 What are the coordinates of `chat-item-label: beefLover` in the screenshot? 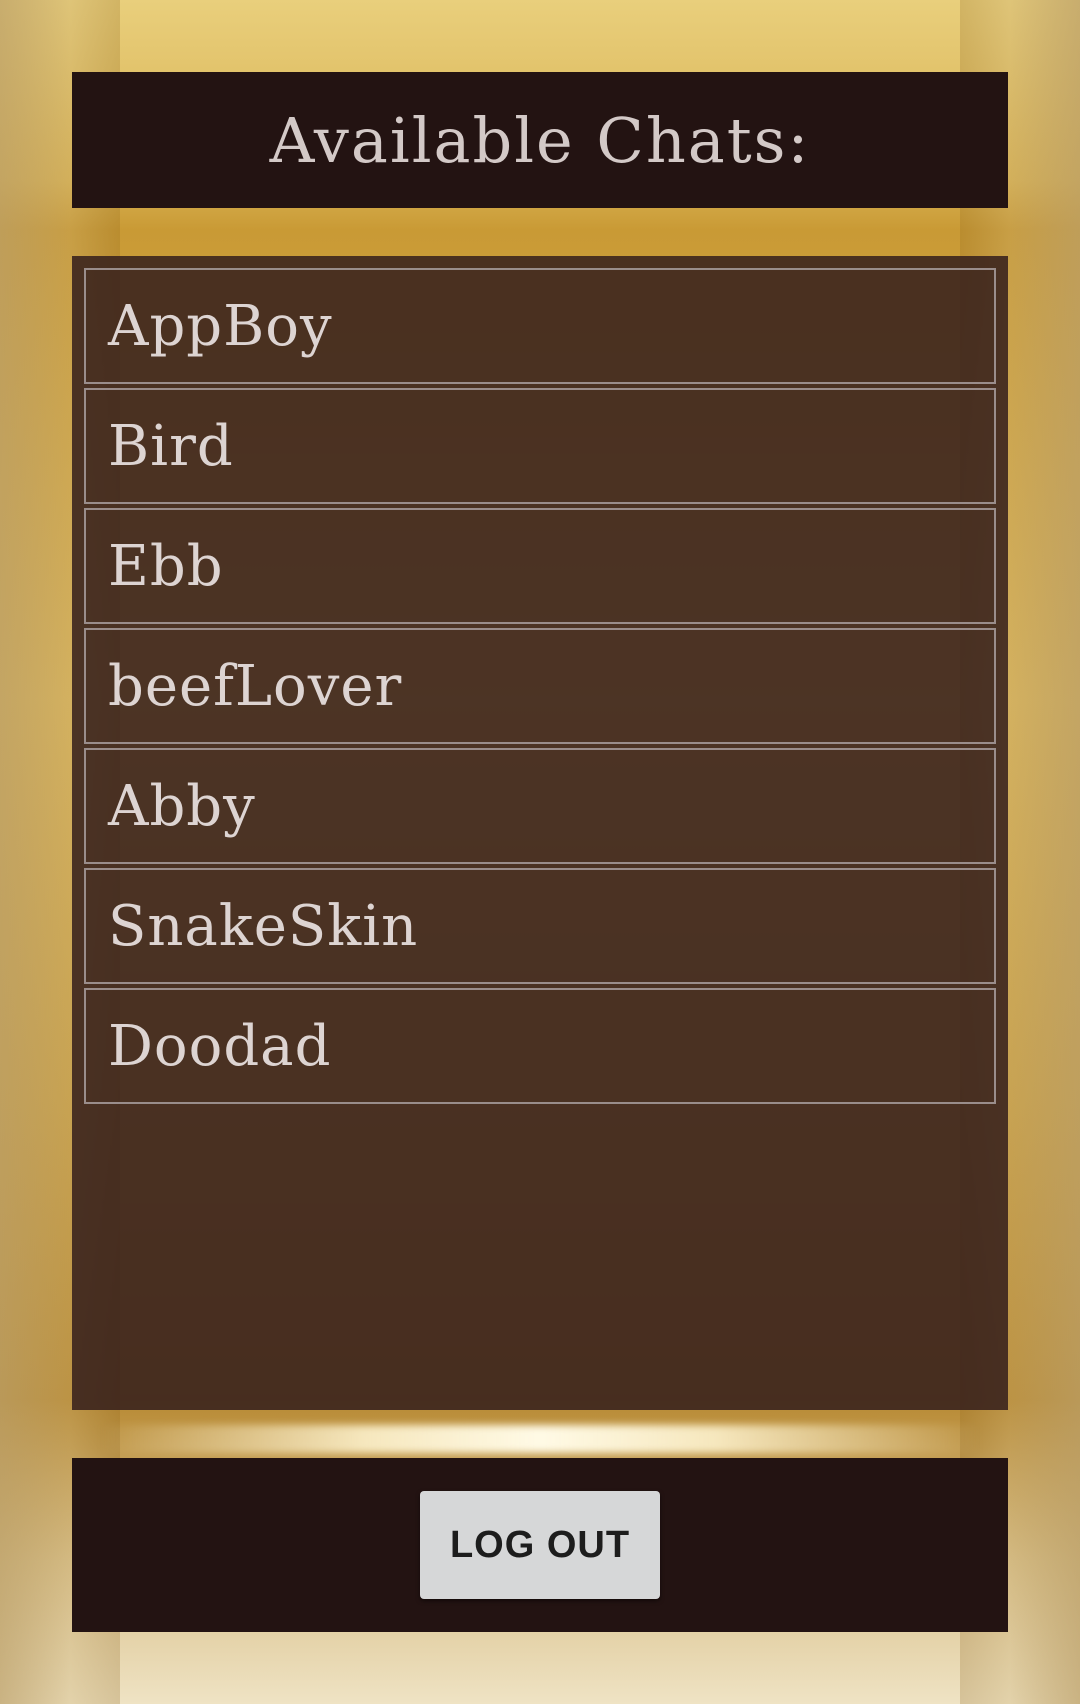 It's located at (255, 686).